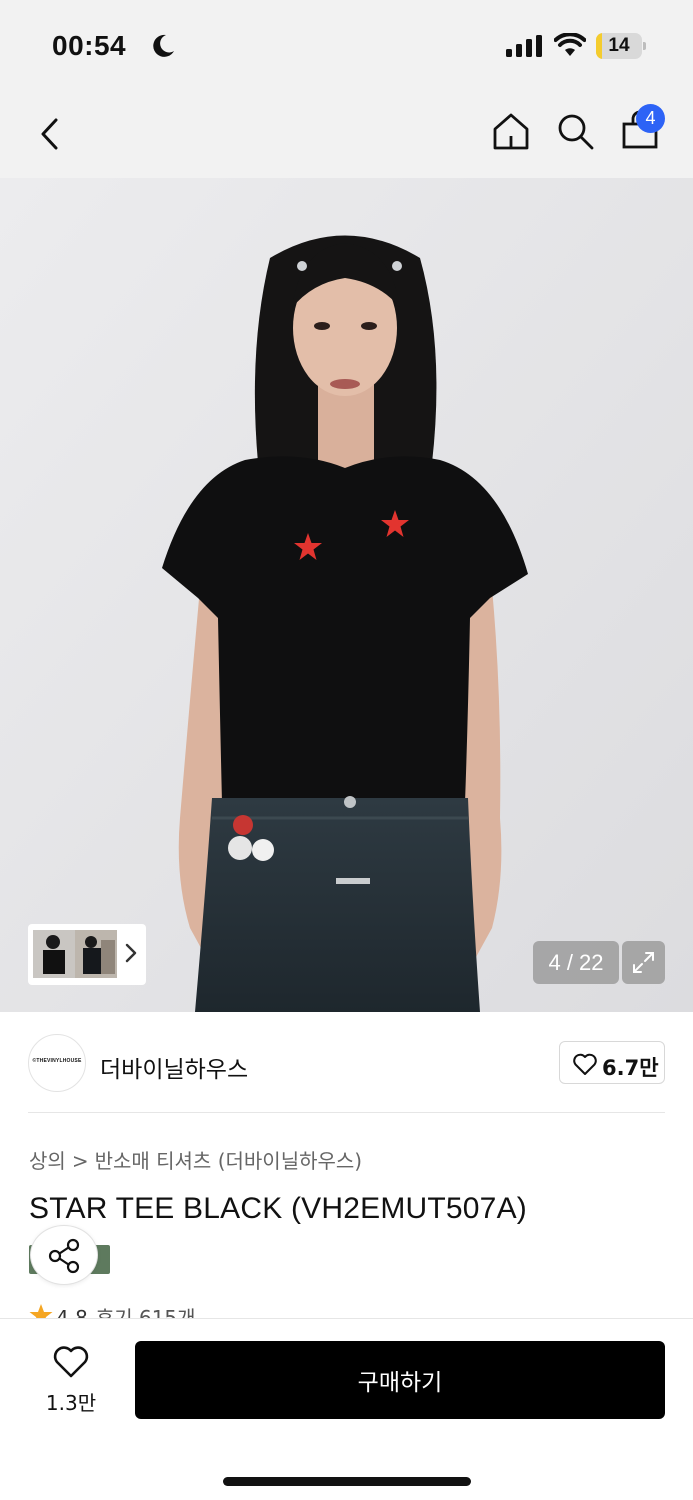 The width and height of the screenshot is (693, 1500). I want to click on expand-button, so click(643, 962).